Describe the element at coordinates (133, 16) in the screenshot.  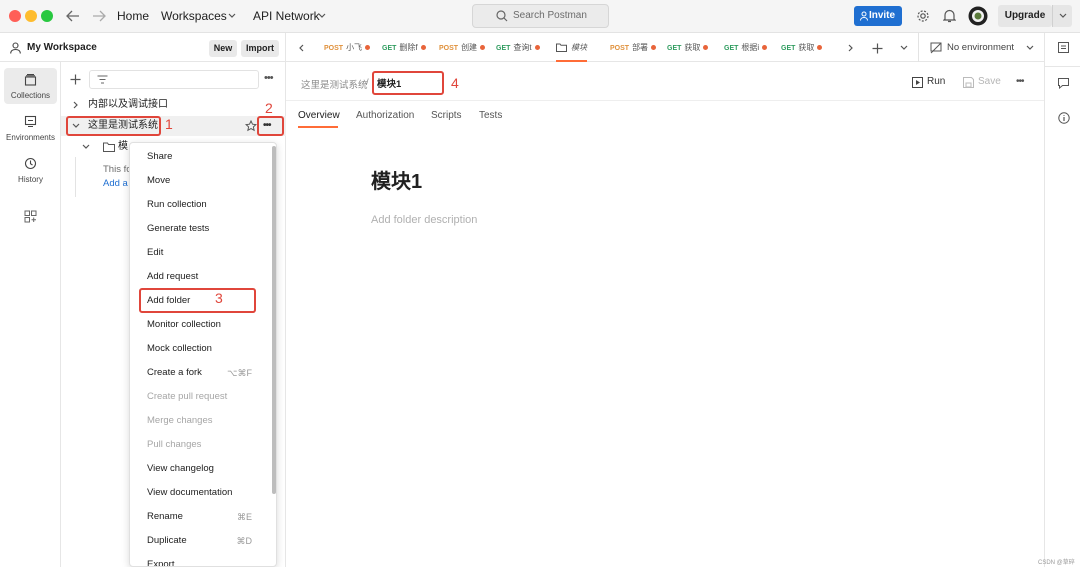
I see `home-link: Home` at that location.